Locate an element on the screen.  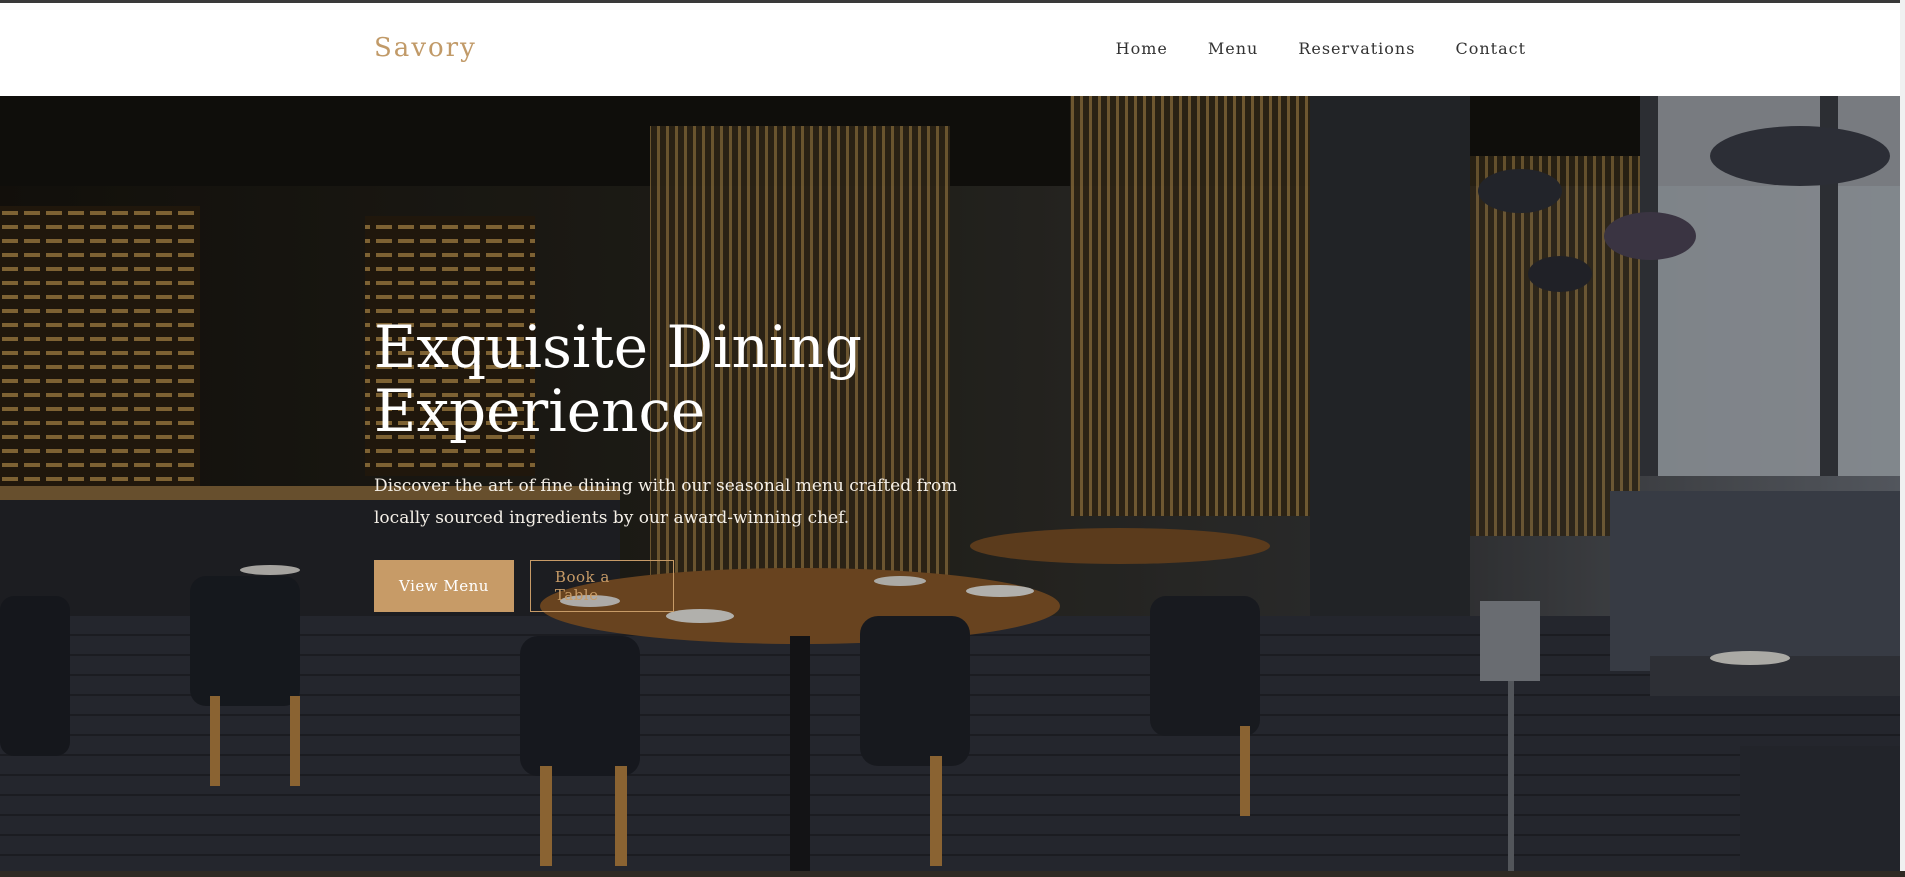
nav-link-home: Home is located at coordinates (1142, 48).